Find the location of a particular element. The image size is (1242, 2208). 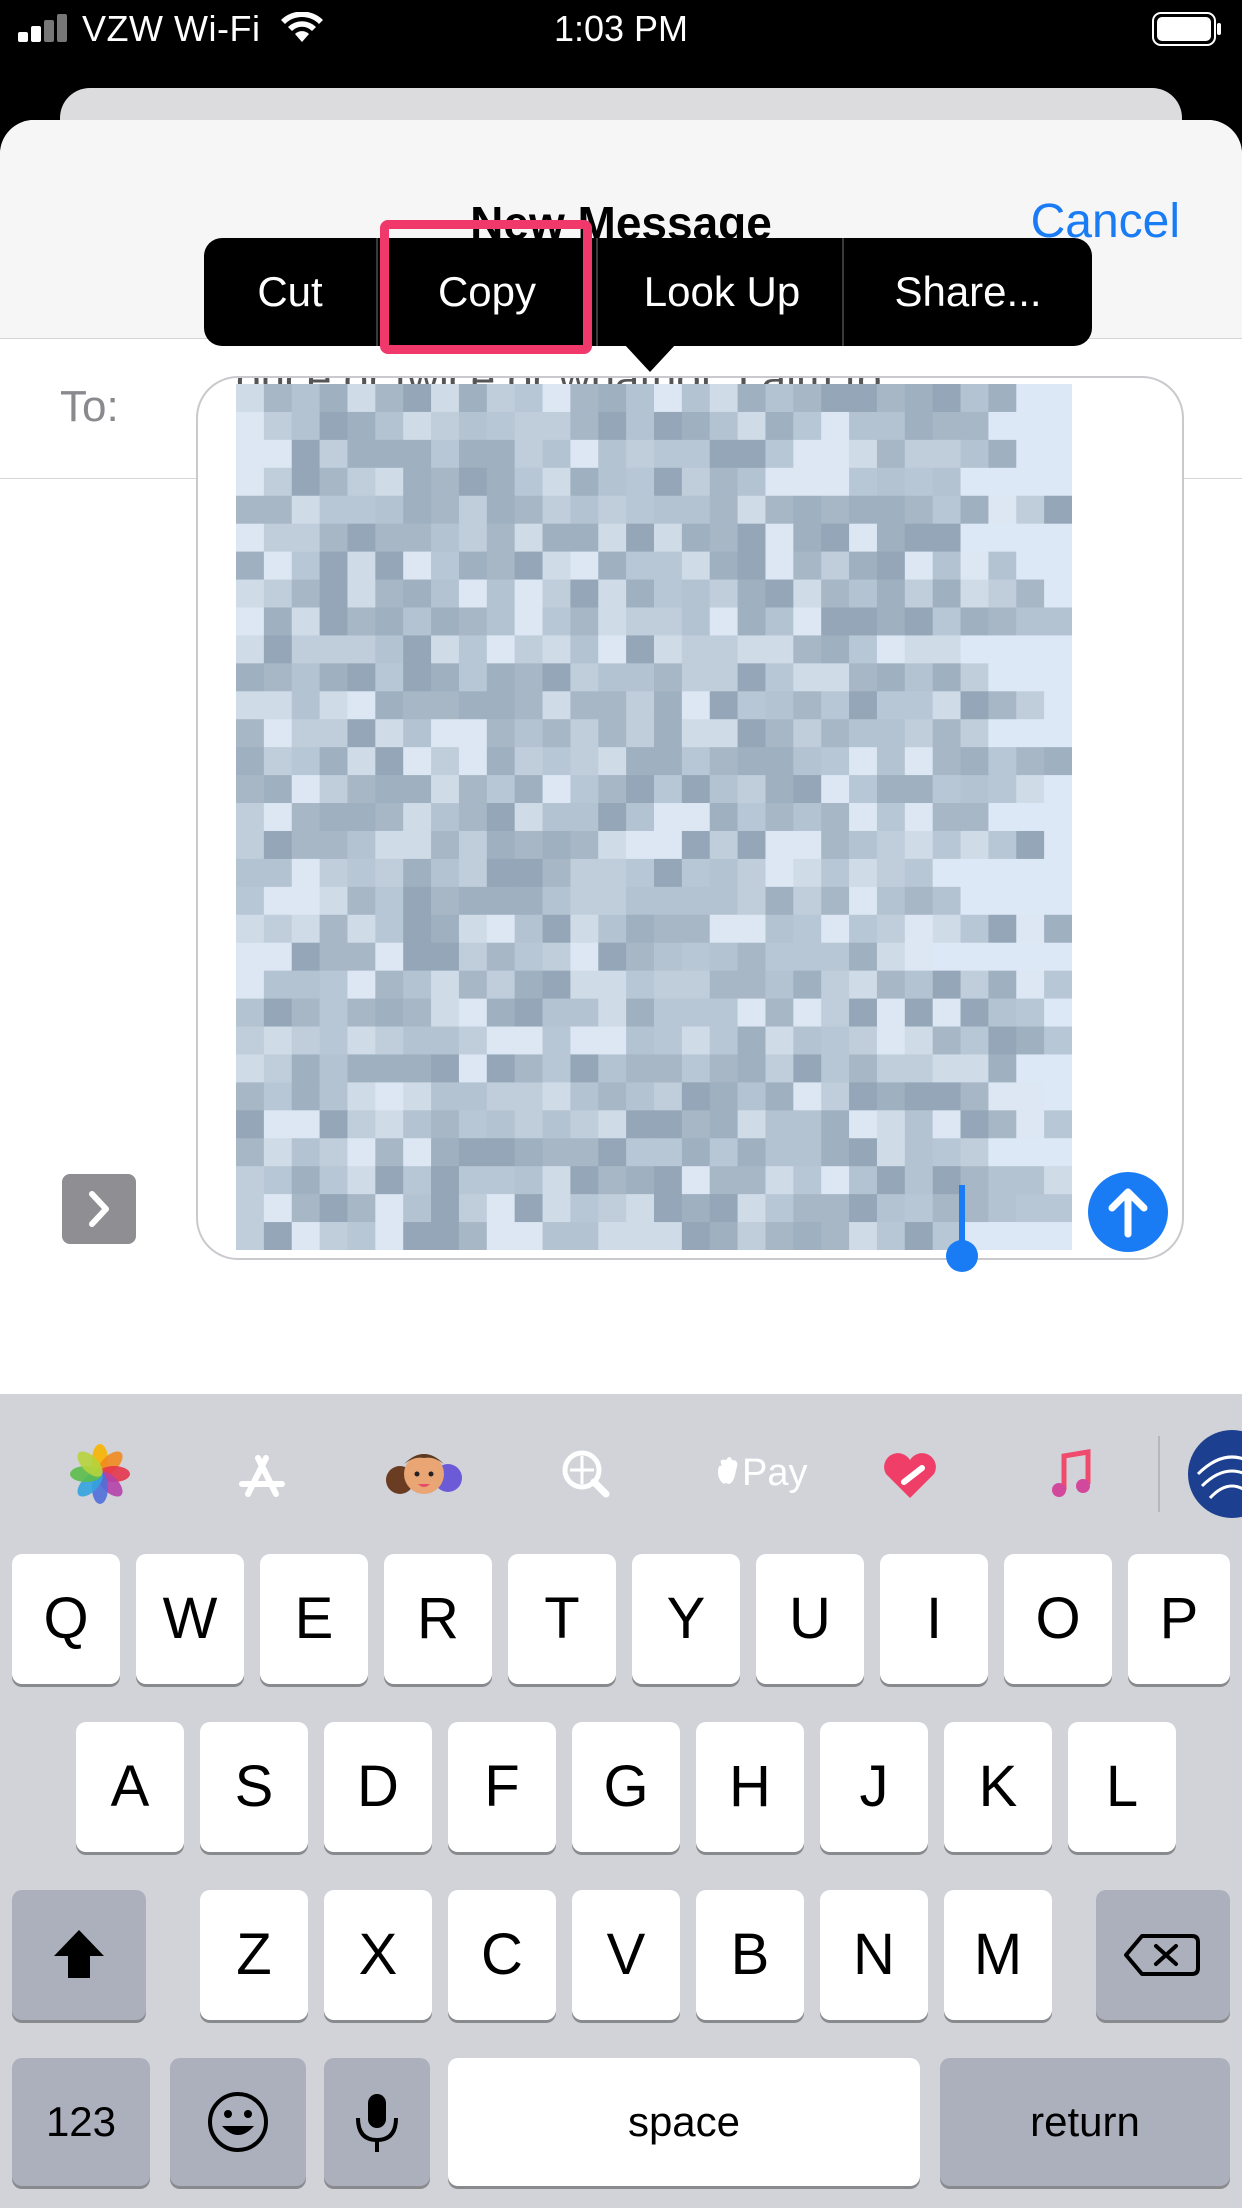

digital-touch-app-icon is located at coordinates (910, 1474).